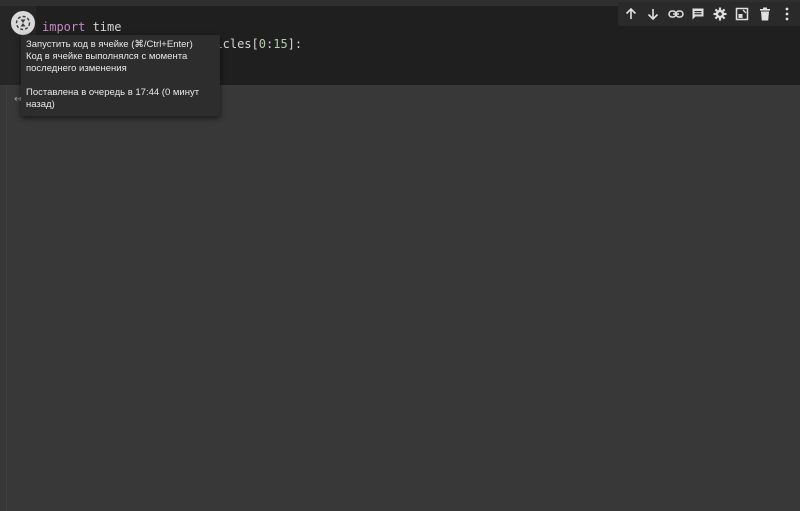  Describe the element at coordinates (40, 104) in the screenshot. I see `tooltip-line-queued-cont: назад)` at that location.